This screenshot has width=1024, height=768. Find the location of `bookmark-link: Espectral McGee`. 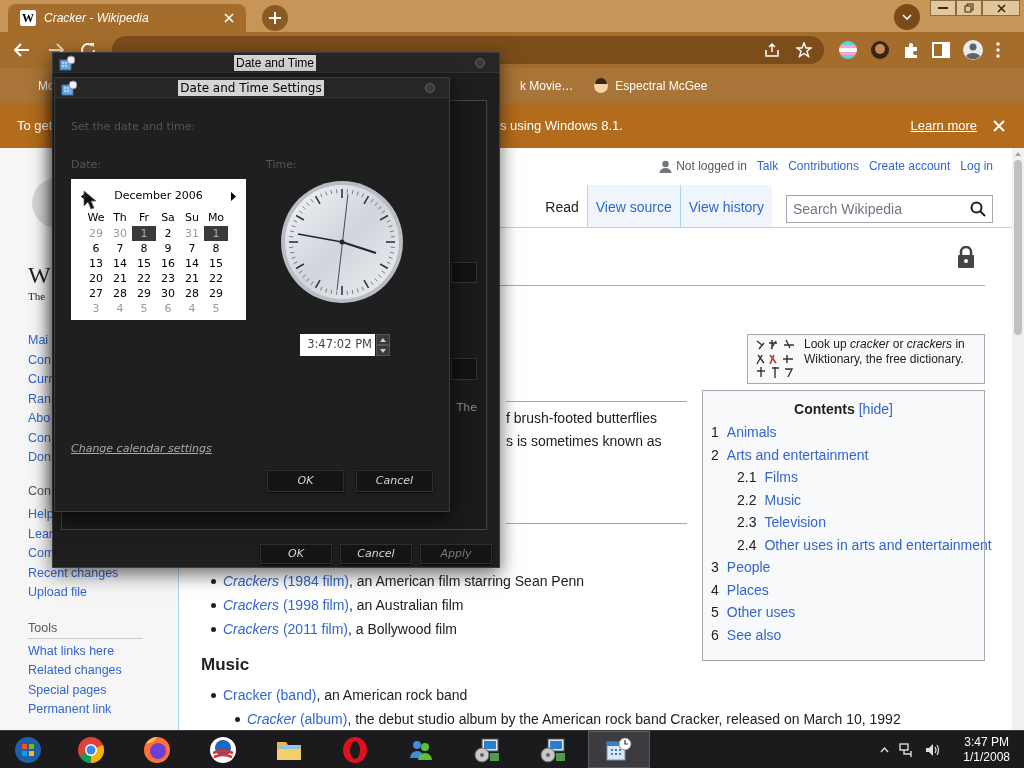

bookmark-link: Espectral McGee is located at coordinates (661, 85).